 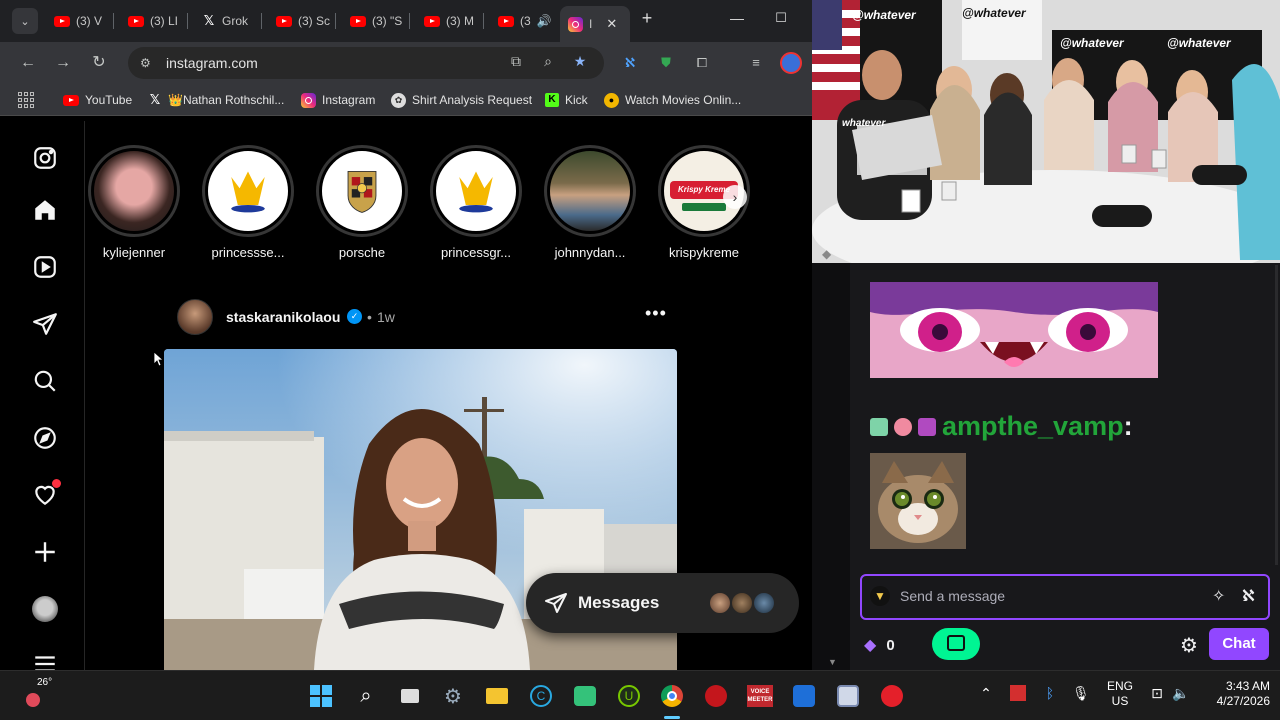 What do you see at coordinates (1019, 696) in the screenshot?
I see `pdf-tray-icon` at bounding box center [1019, 696].